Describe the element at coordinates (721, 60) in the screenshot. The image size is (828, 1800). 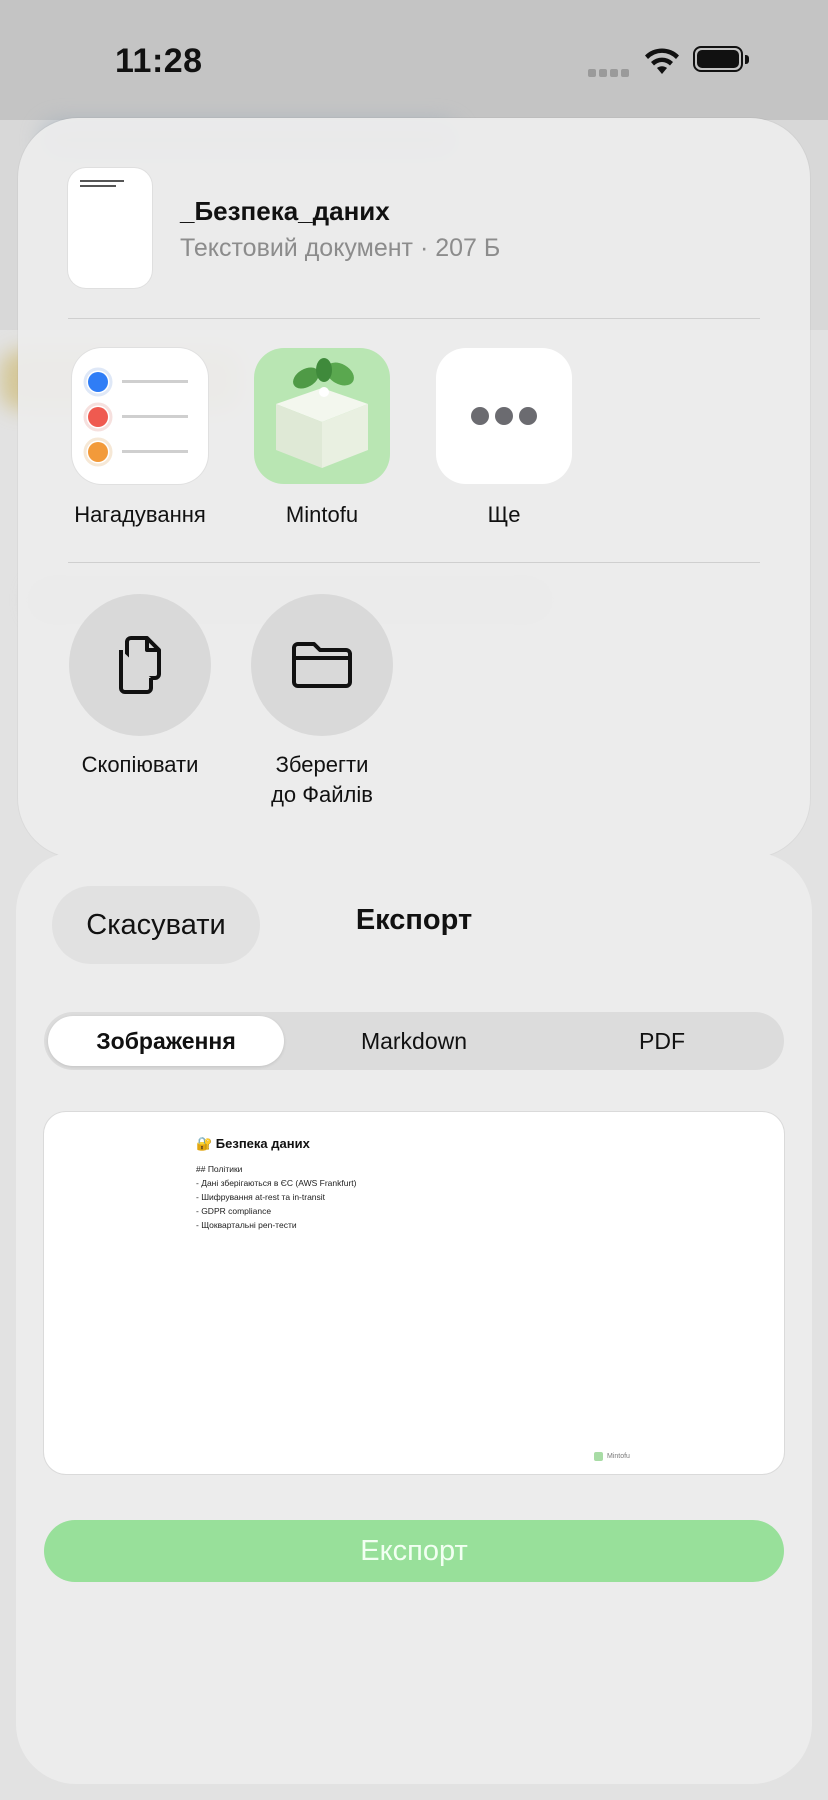
I see `battery-icon` at that location.